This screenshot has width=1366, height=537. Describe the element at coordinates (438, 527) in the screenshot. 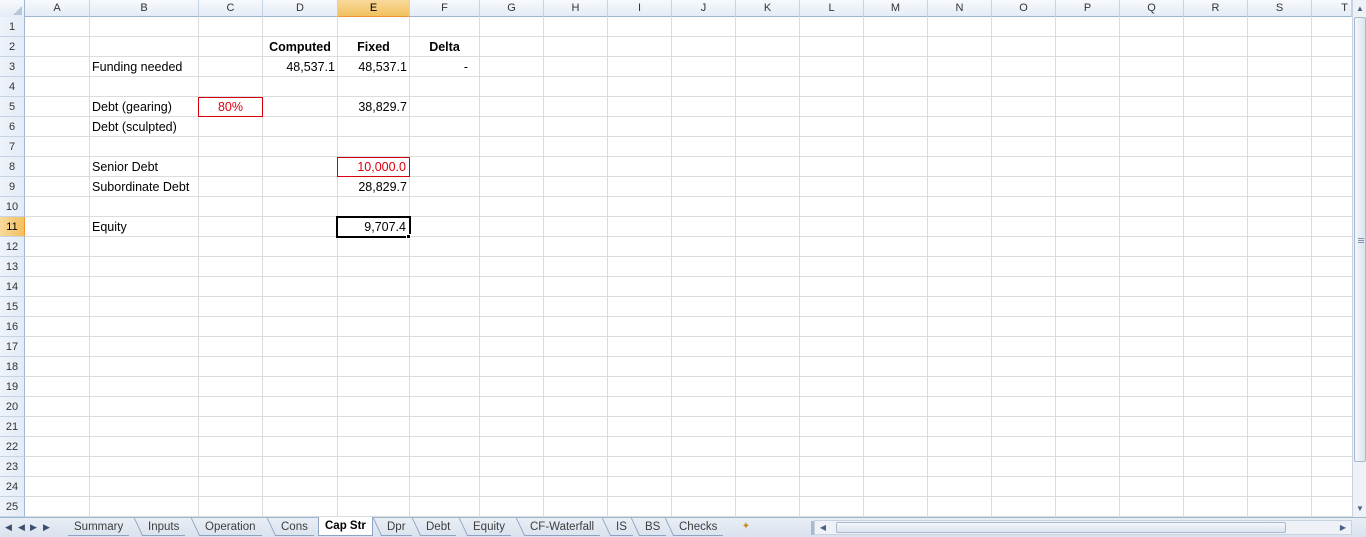

I see `sheet-tab-debt: Debt` at that location.